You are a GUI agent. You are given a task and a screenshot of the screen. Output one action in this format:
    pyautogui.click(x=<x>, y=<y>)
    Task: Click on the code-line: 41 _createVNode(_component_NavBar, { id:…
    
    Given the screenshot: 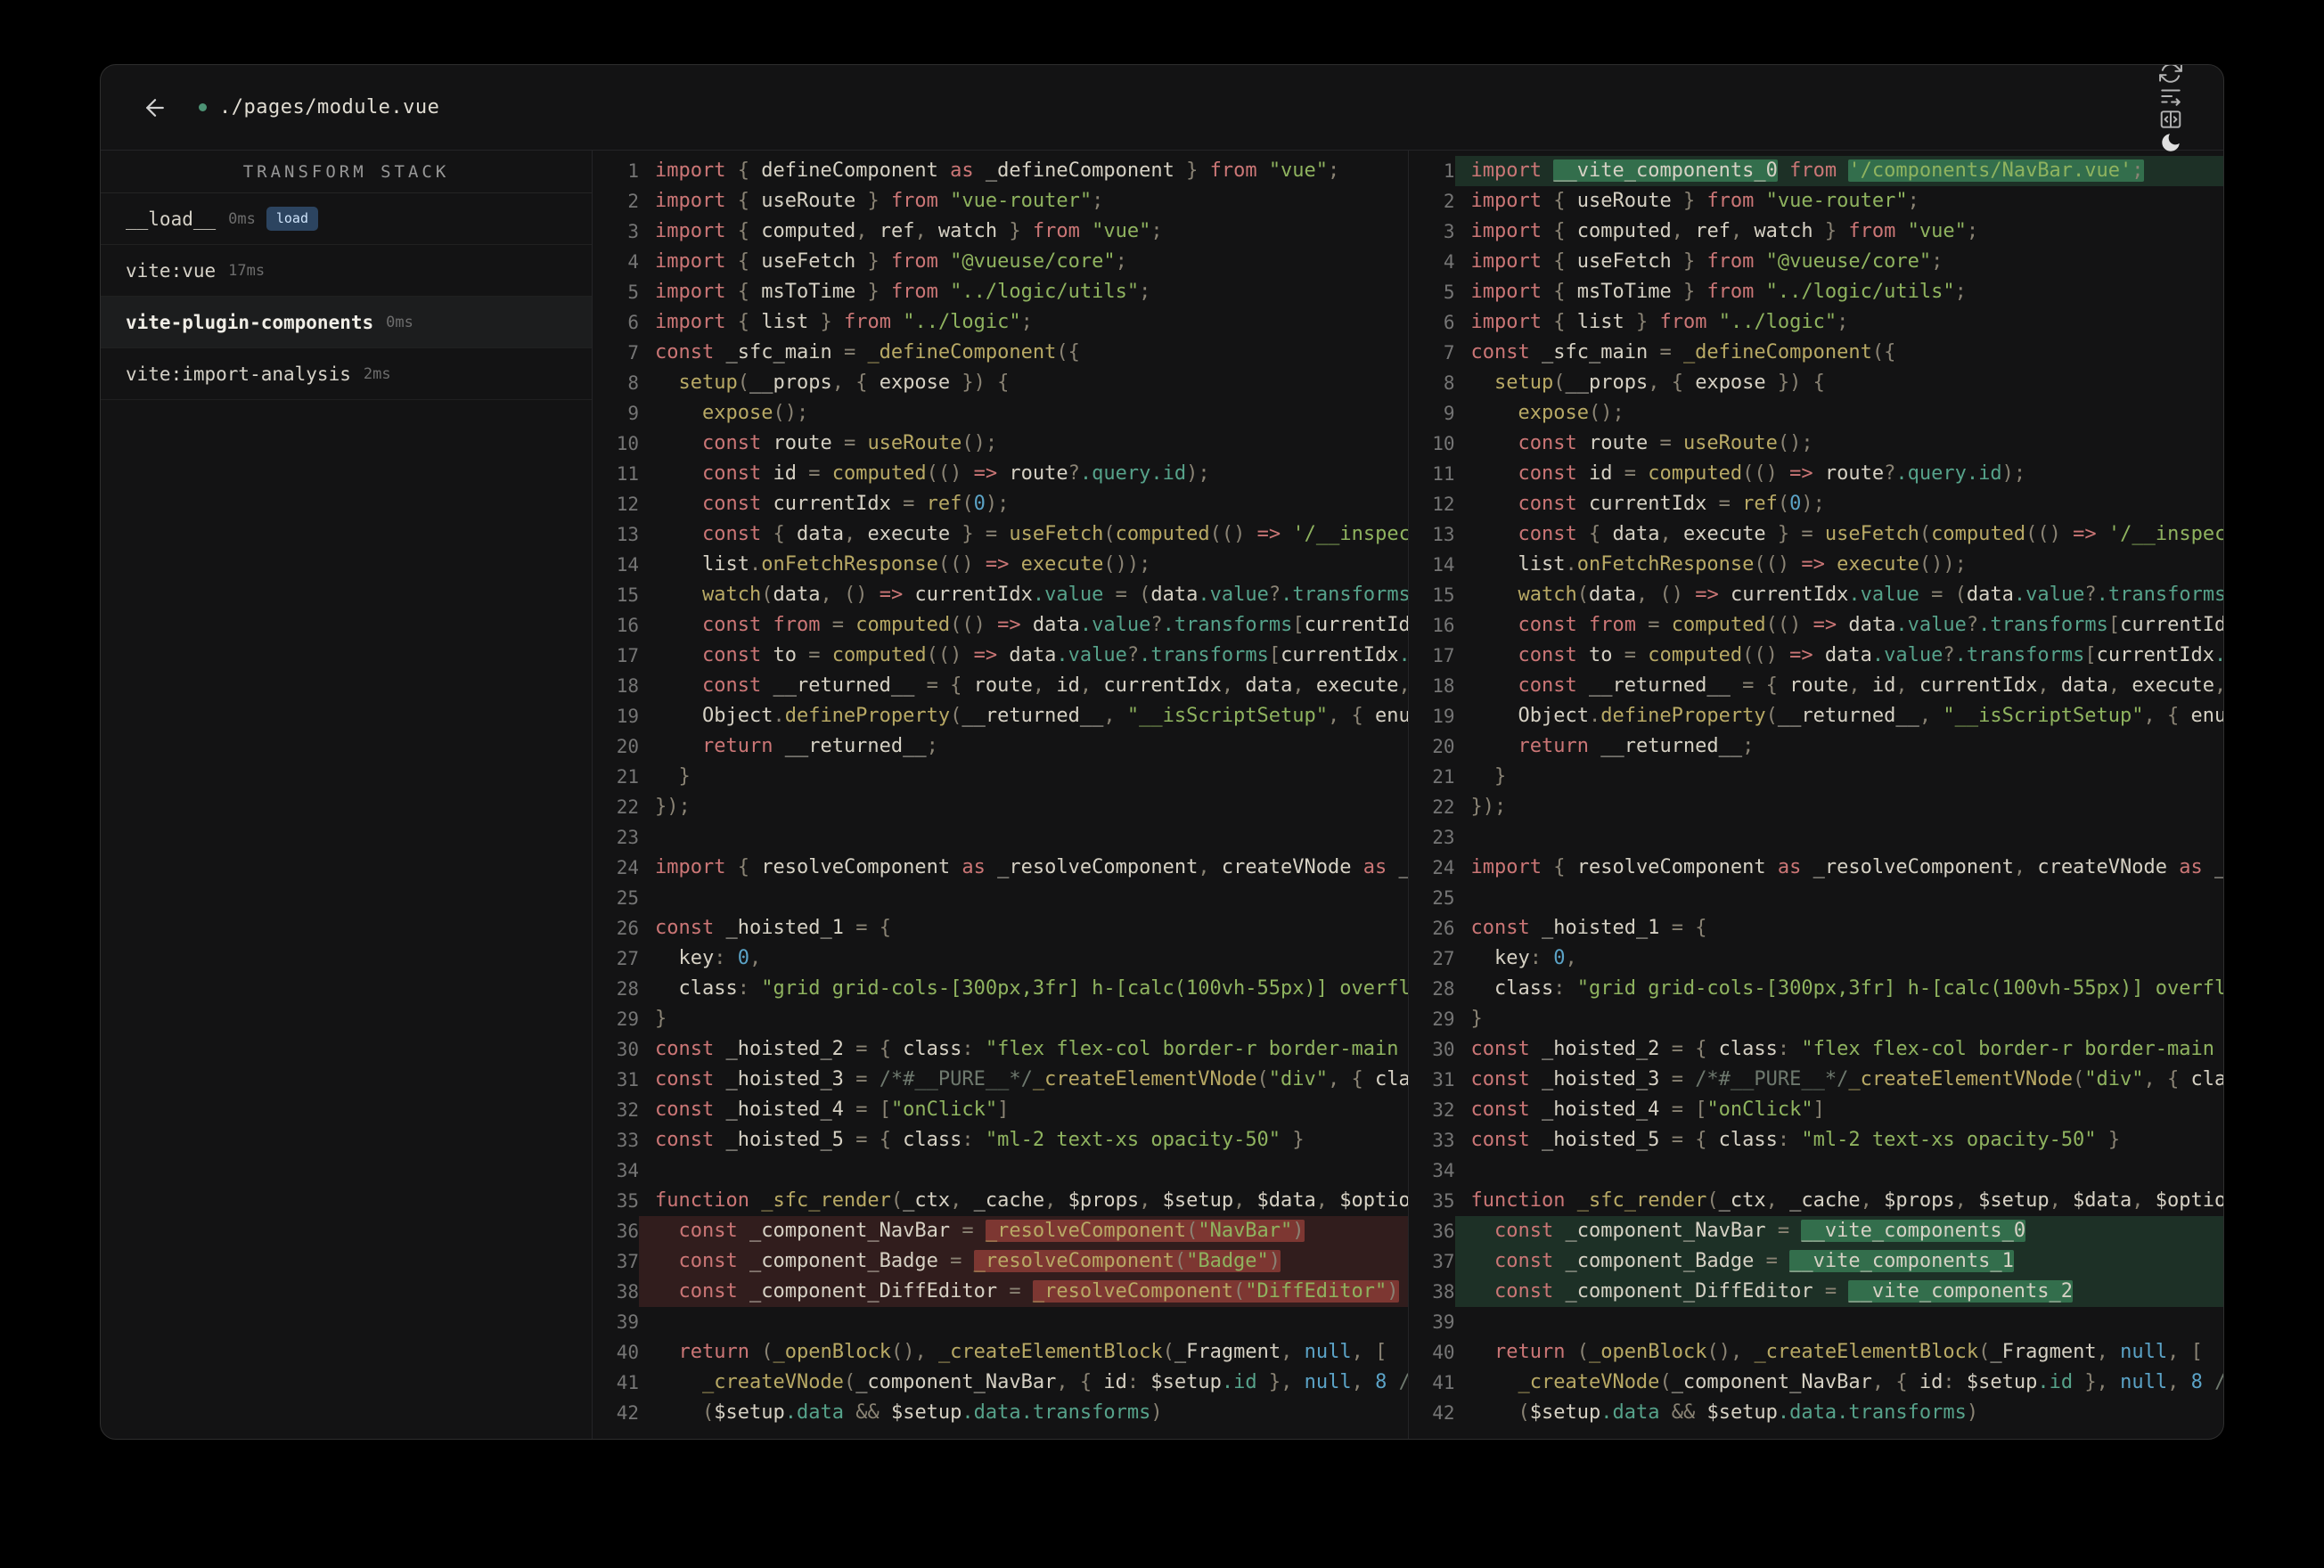 What is the action you would take?
    pyautogui.click(x=1816, y=1383)
    